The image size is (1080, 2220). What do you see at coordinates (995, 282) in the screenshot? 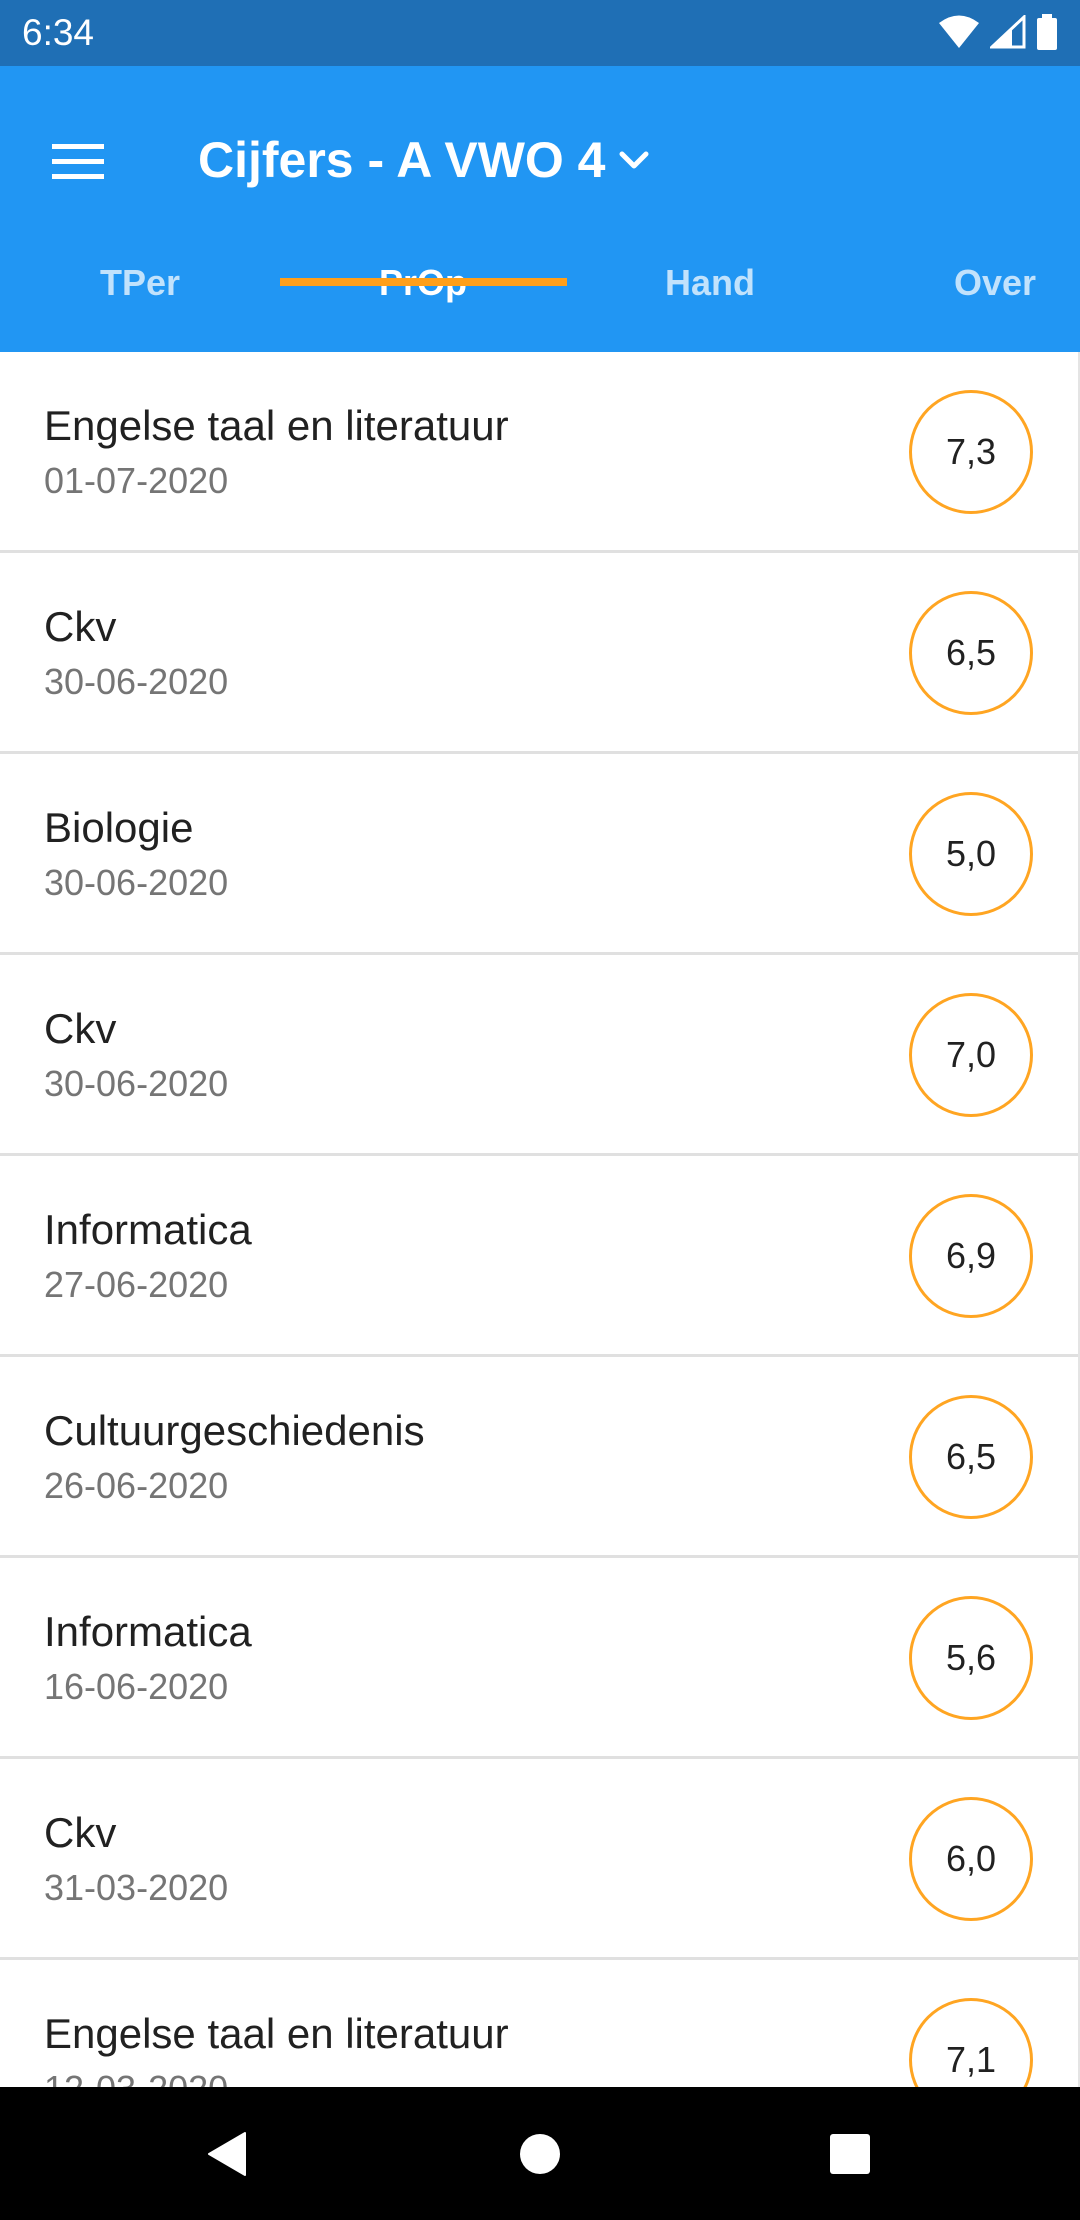
I see `tab-label: Over` at bounding box center [995, 282].